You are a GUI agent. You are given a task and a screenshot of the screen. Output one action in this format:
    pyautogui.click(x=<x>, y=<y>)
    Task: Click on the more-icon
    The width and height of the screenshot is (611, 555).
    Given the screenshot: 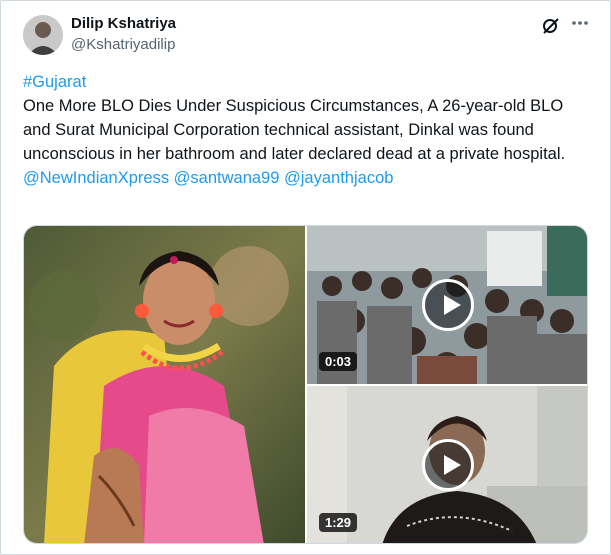 What is the action you would take?
    pyautogui.click(x=580, y=23)
    